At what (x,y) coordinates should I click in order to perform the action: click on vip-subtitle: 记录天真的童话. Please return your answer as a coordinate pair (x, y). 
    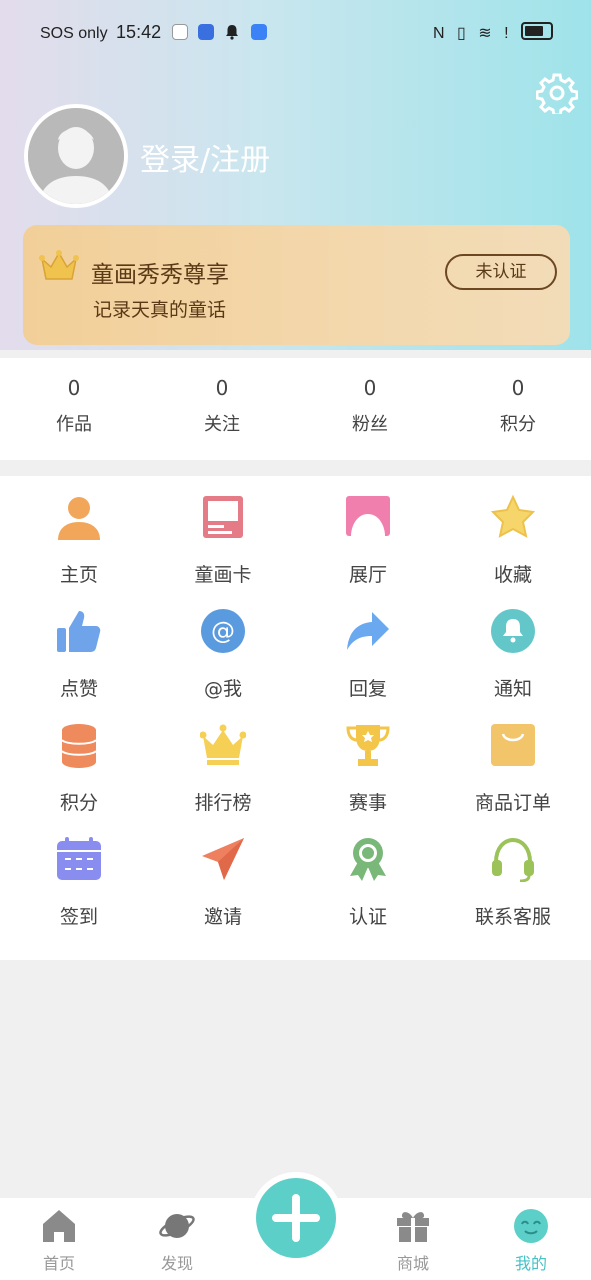
    Looking at the image, I should click on (160, 310).